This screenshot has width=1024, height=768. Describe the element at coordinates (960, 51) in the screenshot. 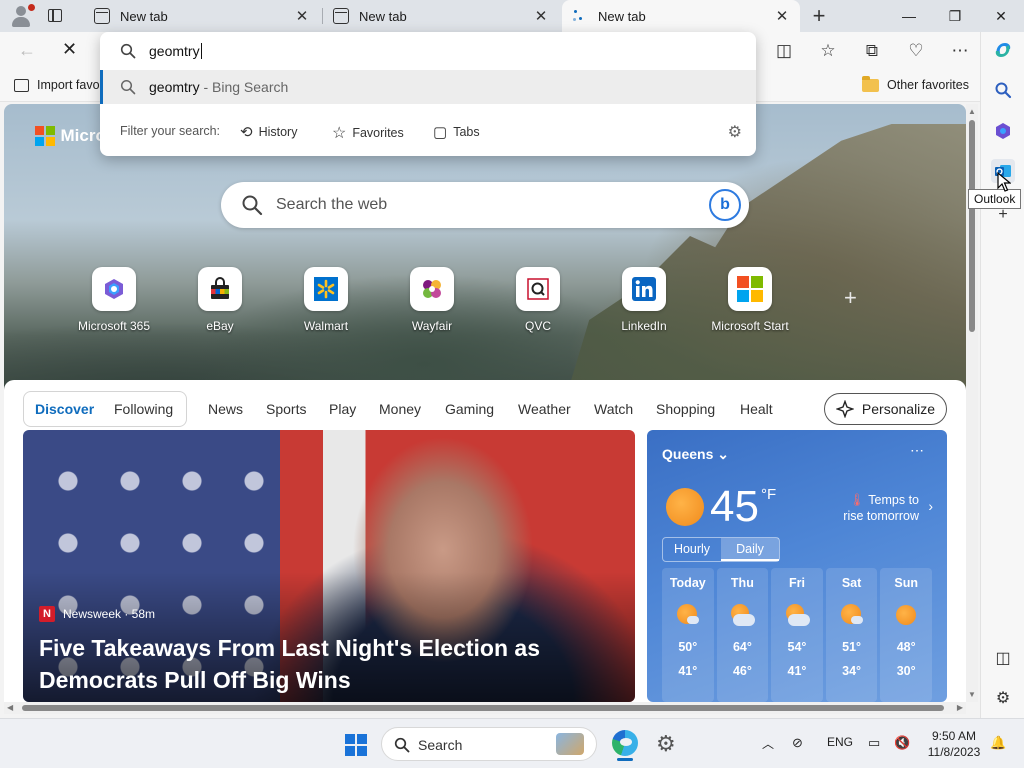

I see `more-menu-icon: ⋯` at that location.